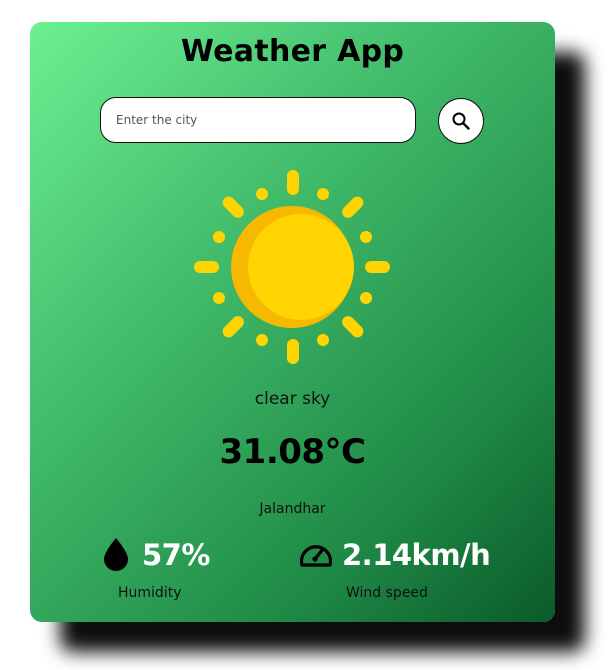 The width and height of the screenshot is (612, 670). Describe the element at coordinates (292, 509) in the screenshot. I see `city-name: Jalandhar` at that location.